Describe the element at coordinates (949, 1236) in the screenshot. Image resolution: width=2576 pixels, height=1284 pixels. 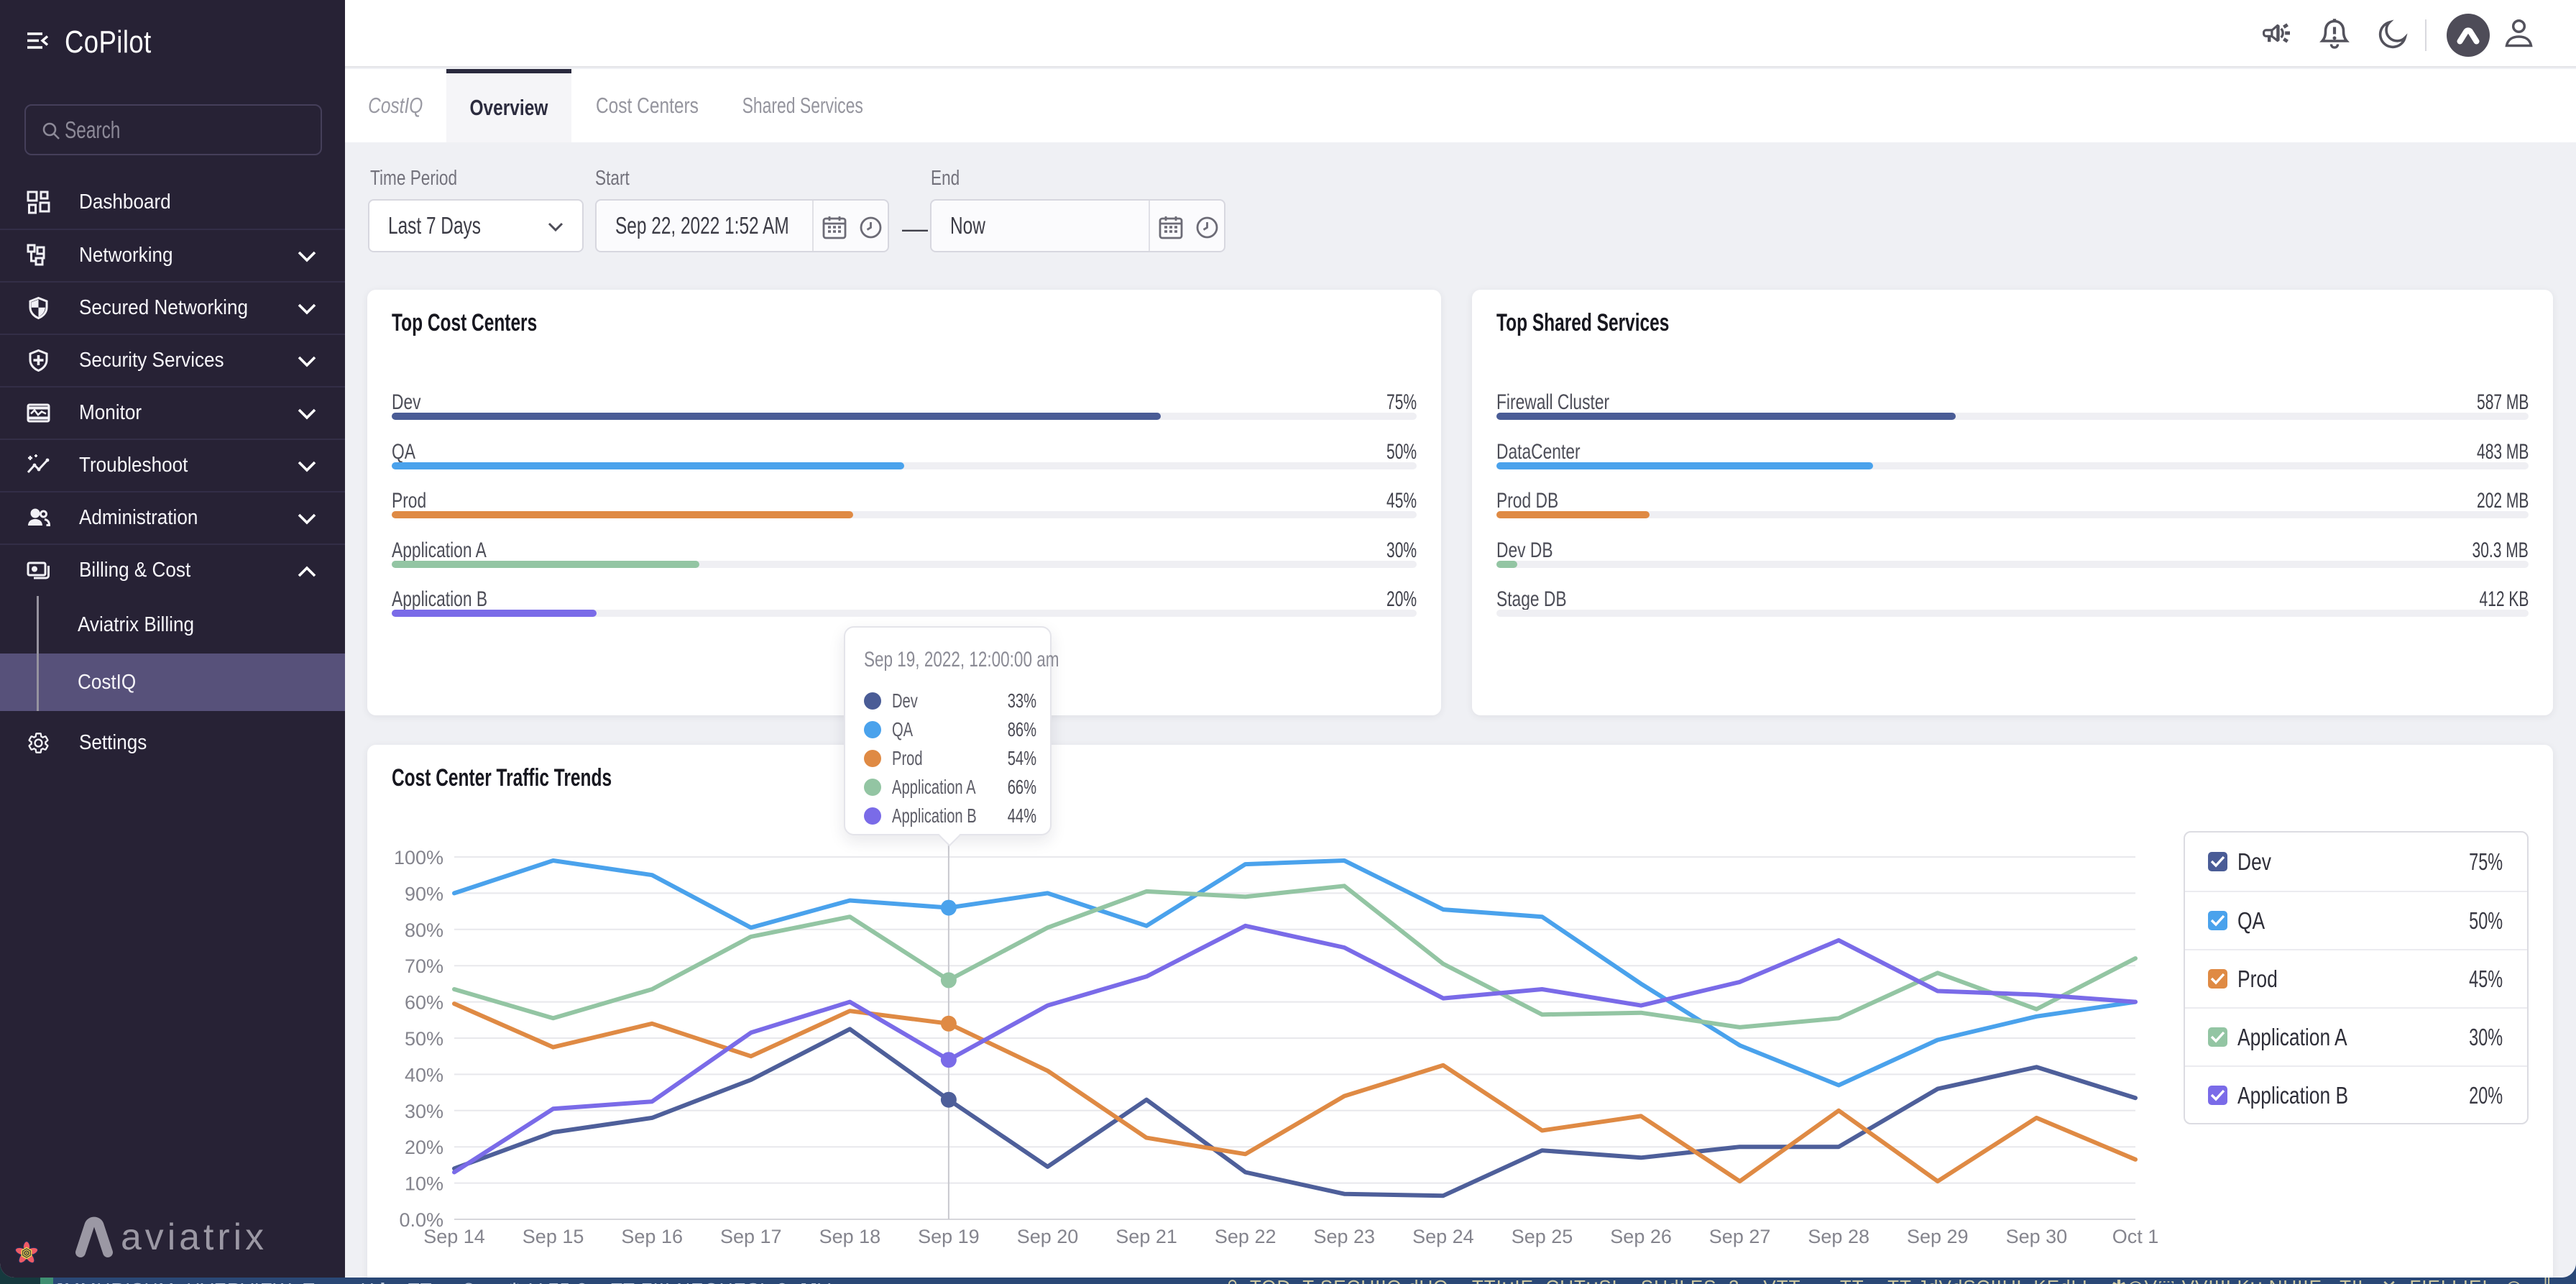
I see `svg-text: Sep 19` at that location.